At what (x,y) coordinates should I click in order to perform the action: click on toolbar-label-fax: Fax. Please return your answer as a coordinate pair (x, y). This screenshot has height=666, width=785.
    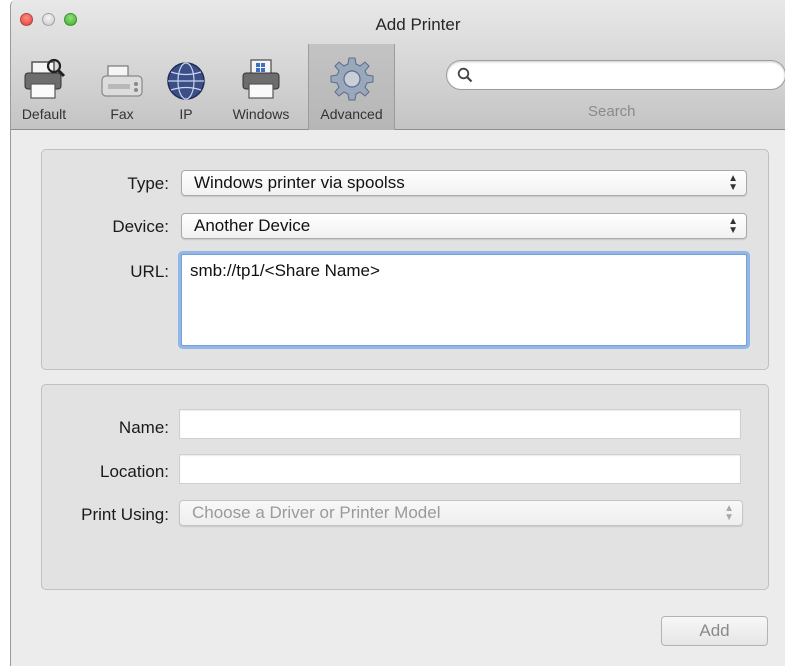
    Looking at the image, I should click on (122, 114).